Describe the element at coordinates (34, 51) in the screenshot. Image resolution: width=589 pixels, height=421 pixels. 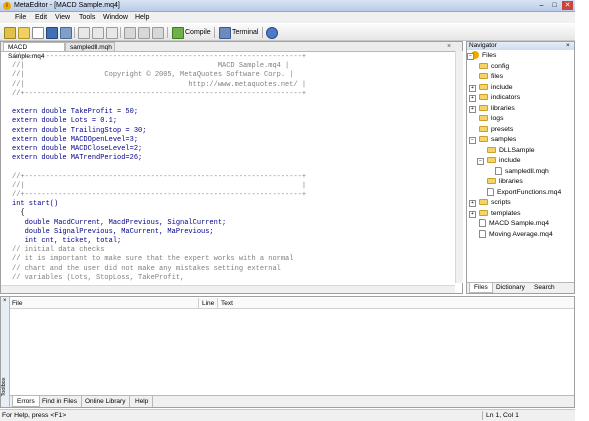
I see `tab-macd-sample: MACD Sample.mq4` at that location.